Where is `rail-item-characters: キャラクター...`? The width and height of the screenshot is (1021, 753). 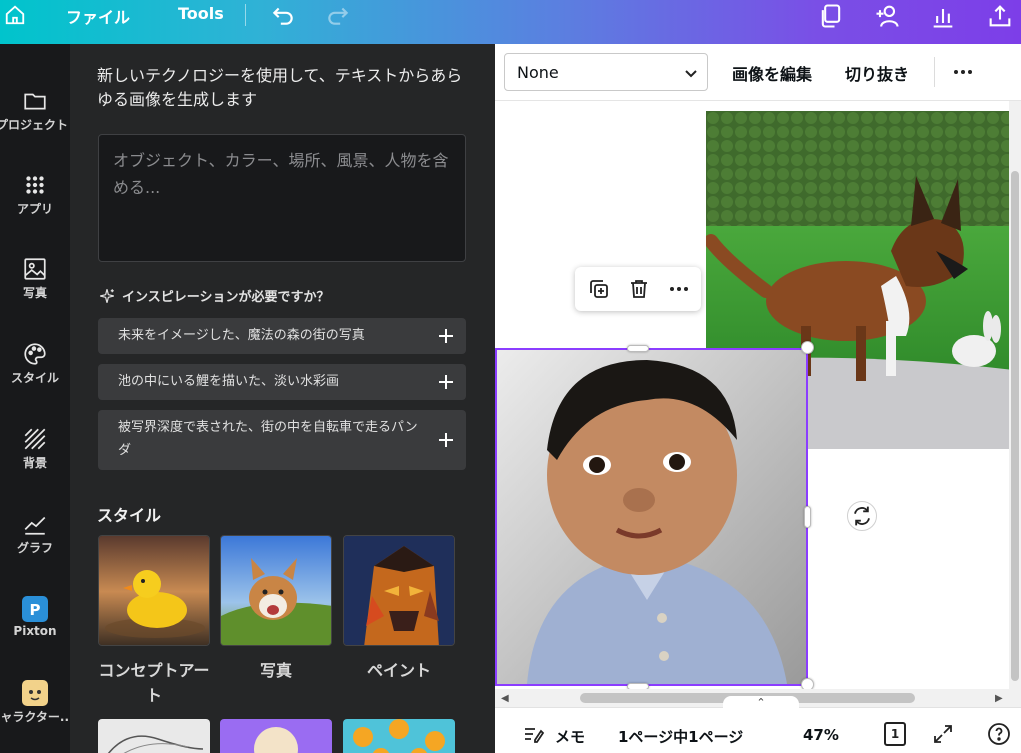 rail-item-characters: キャラクター... is located at coordinates (37, 715).